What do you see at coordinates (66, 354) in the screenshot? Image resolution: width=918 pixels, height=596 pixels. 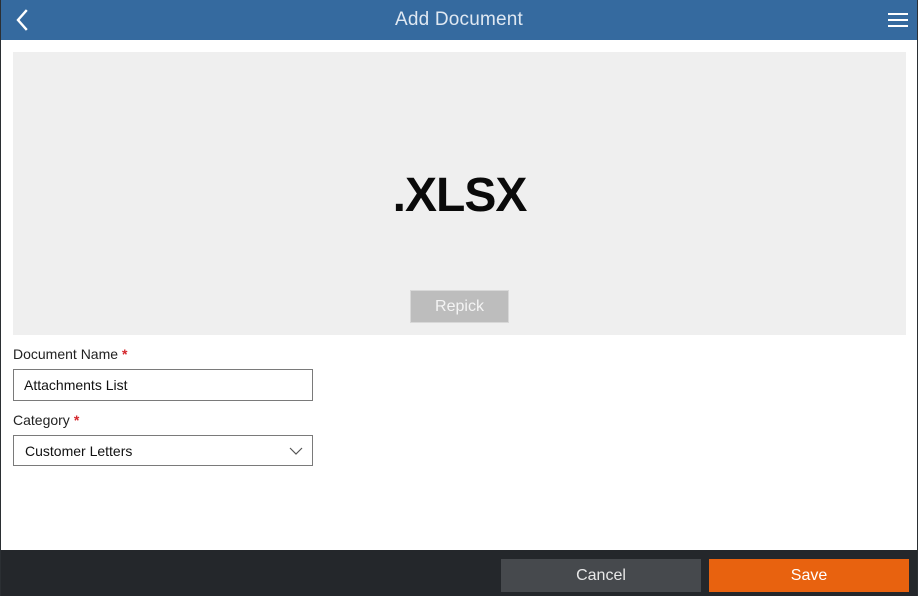 I see `document-name-label-text: Document Name` at bounding box center [66, 354].